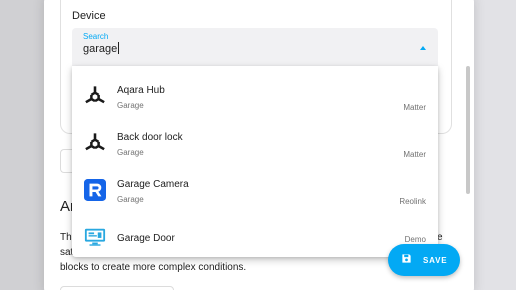  Describe the element at coordinates (95, 190) in the screenshot. I see `reolink-icon` at that location.